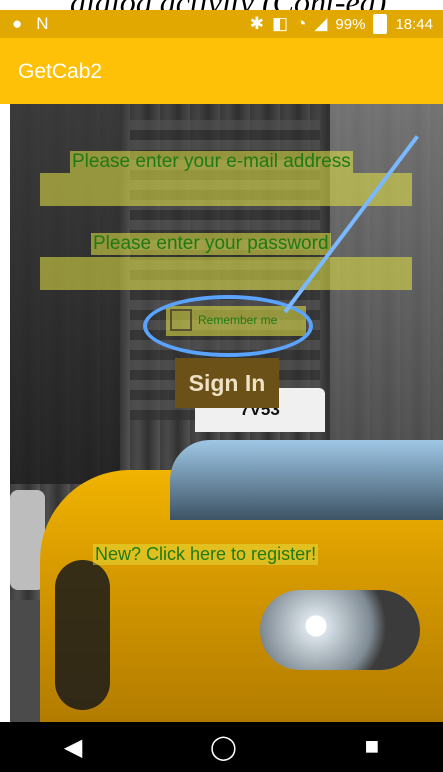 The width and height of the screenshot is (443, 772). I want to click on bluetooth-icon: ✱, so click(256, 23).